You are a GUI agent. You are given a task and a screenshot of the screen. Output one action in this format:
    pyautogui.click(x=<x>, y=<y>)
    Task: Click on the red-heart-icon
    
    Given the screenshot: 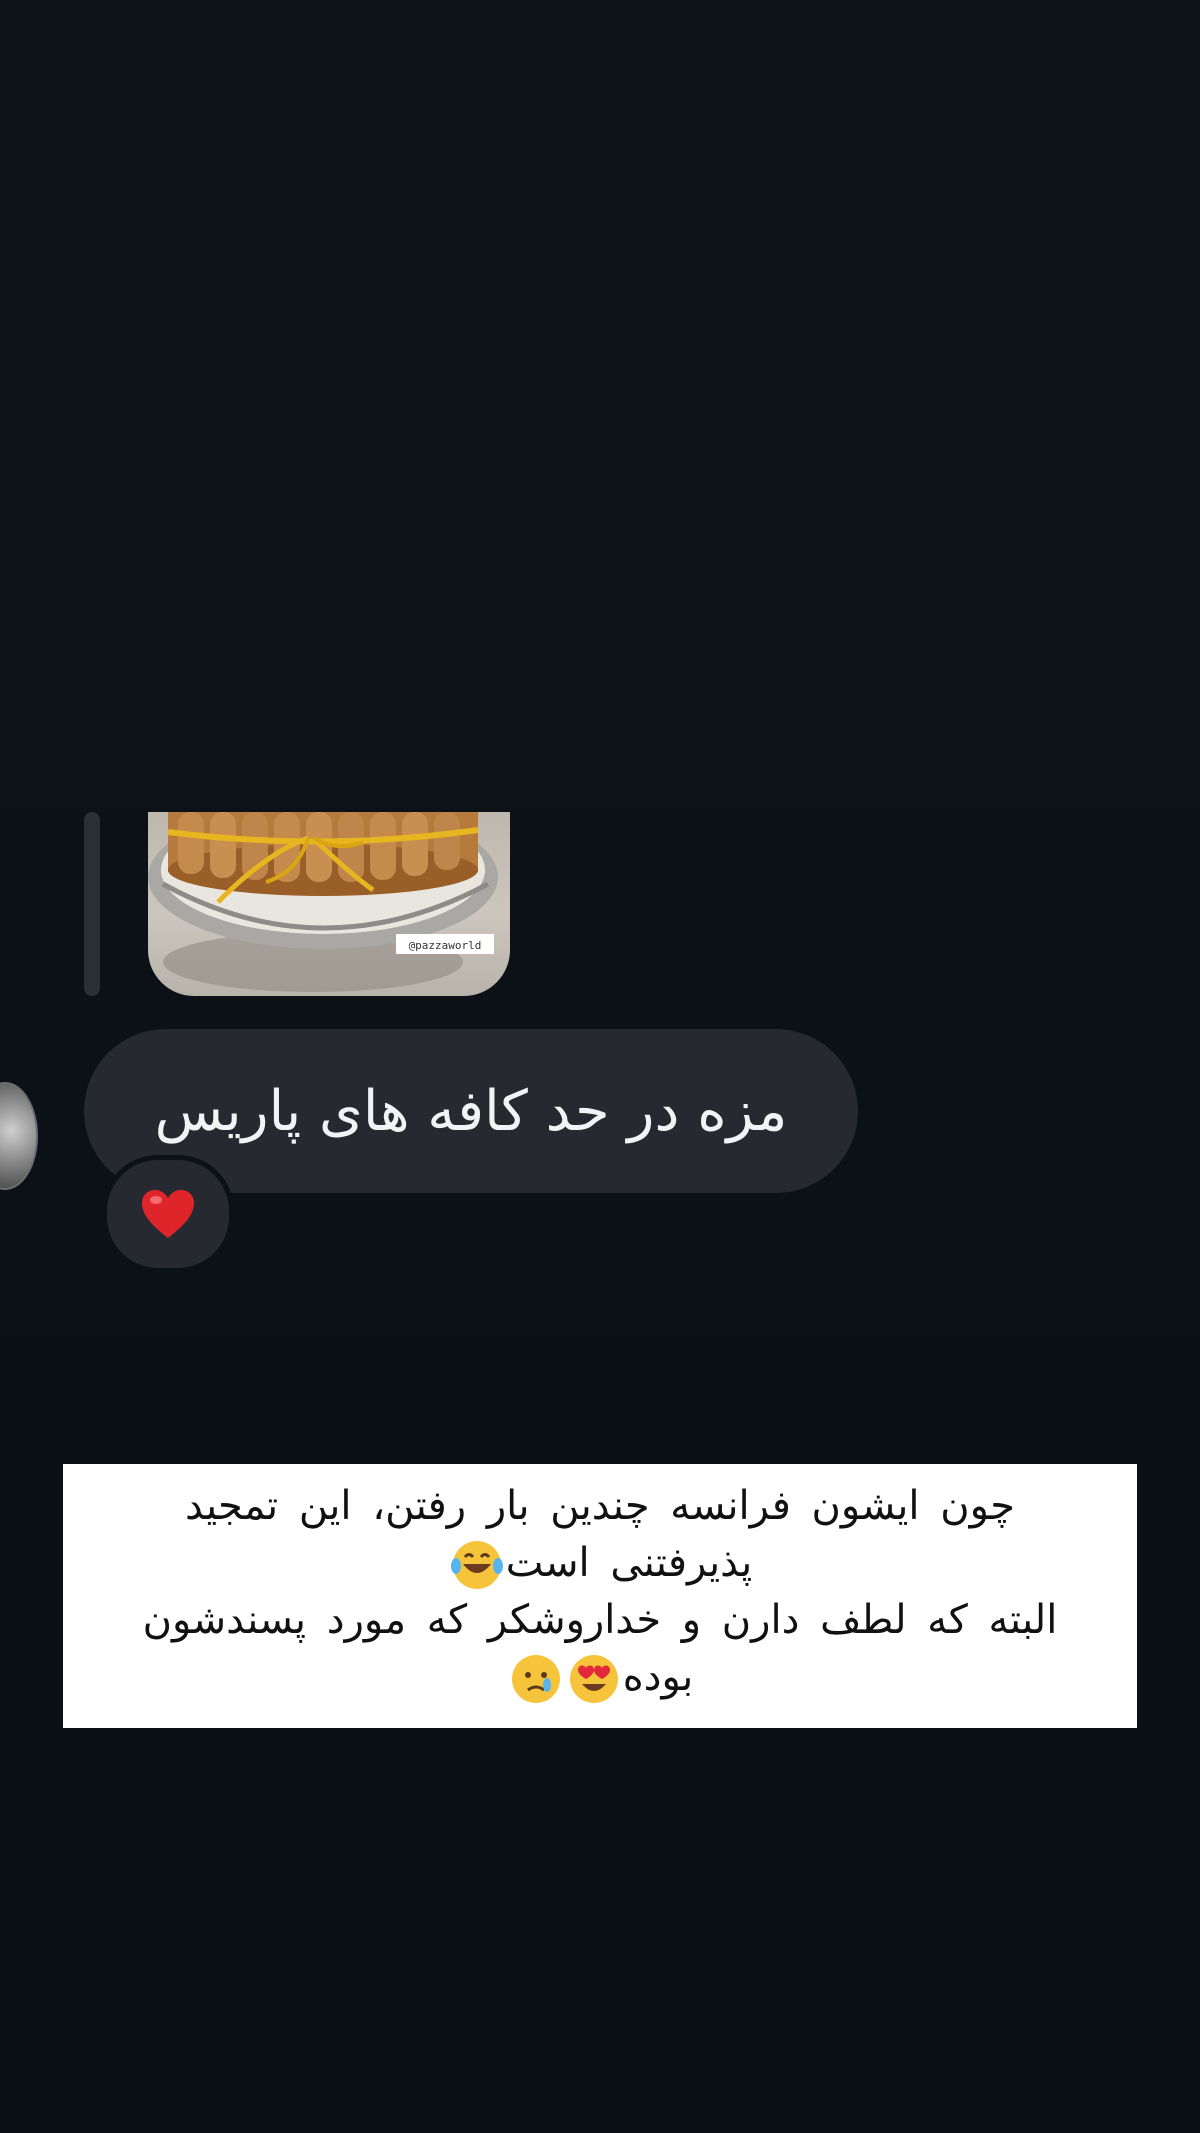 What is the action you would take?
    pyautogui.click(x=168, y=1214)
    